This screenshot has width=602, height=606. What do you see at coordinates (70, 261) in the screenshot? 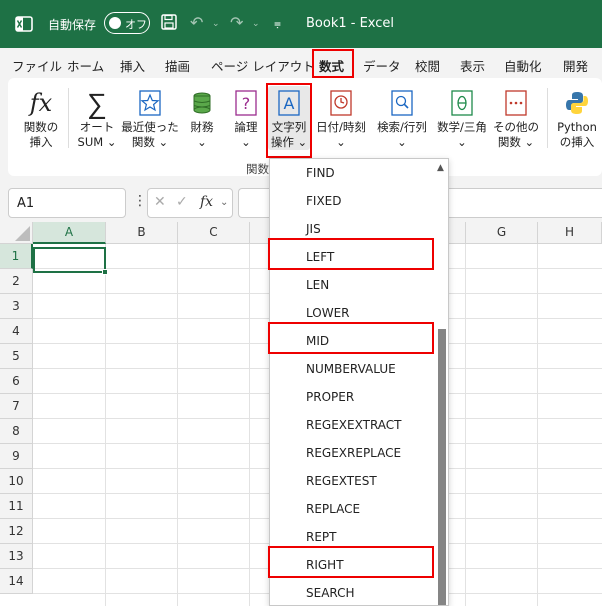
I see `active-cell` at bounding box center [70, 261].